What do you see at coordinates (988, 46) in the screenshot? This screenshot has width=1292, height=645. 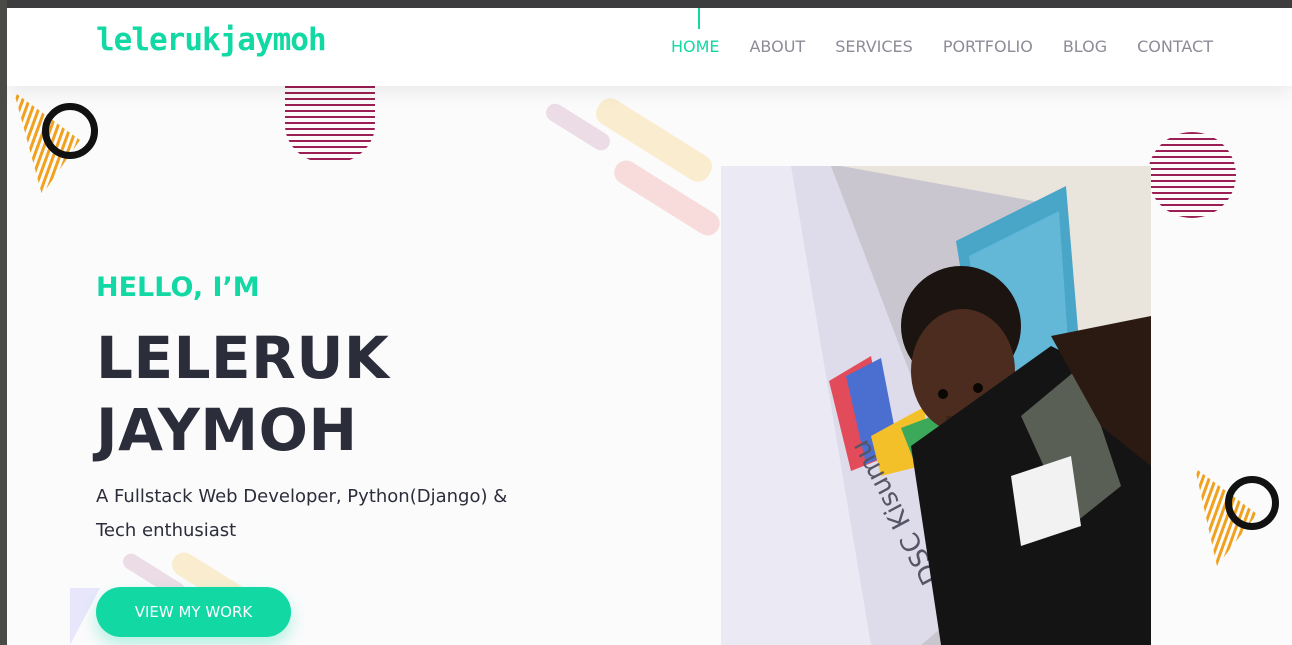 I see `nav-item-portfolio: PORTFOLIO` at bounding box center [988, 46].